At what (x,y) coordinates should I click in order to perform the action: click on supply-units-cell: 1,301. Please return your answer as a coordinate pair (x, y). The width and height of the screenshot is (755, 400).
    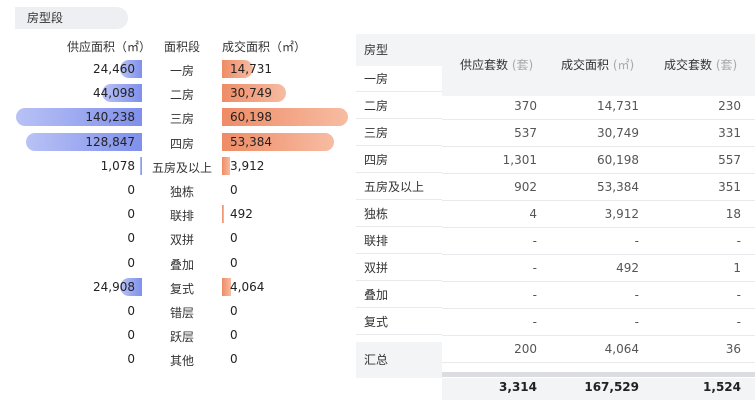
    Looking at the image, I should click on (519, 160).